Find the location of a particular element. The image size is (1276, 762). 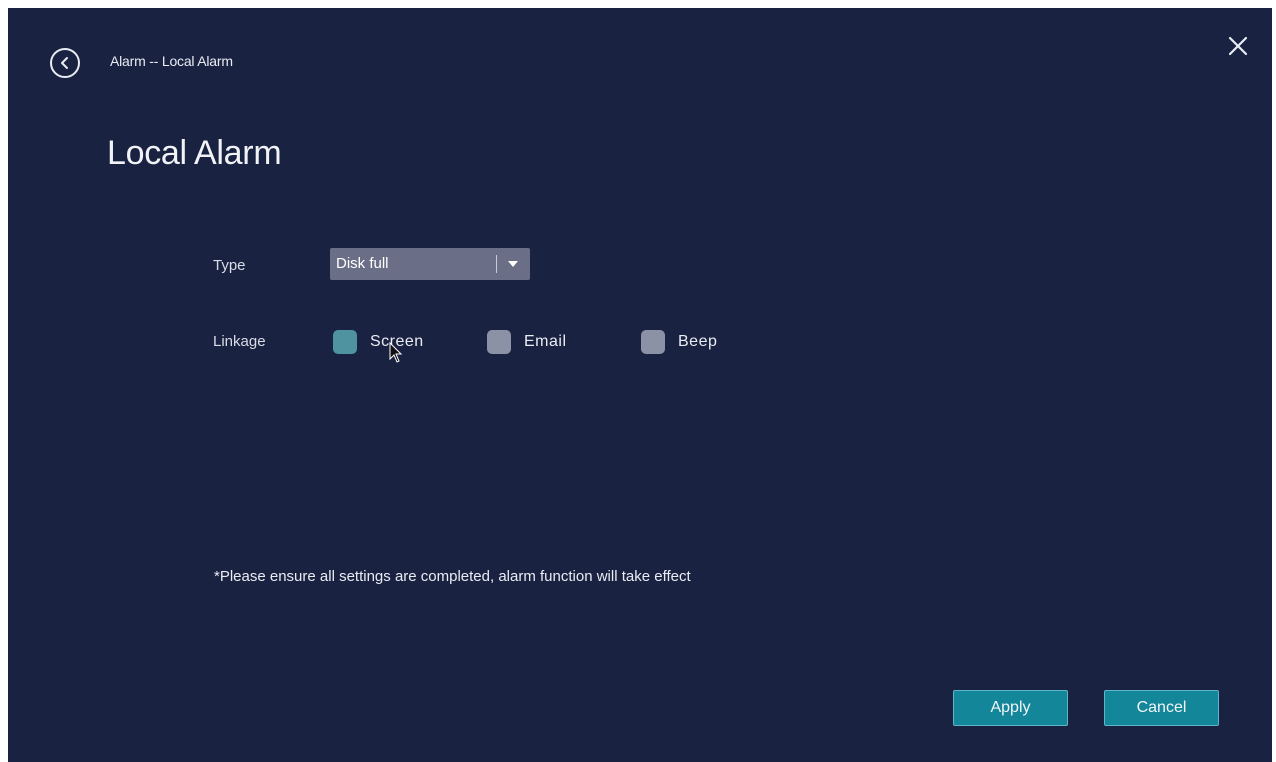

type-label: Type is located at coordinates (229, 265).